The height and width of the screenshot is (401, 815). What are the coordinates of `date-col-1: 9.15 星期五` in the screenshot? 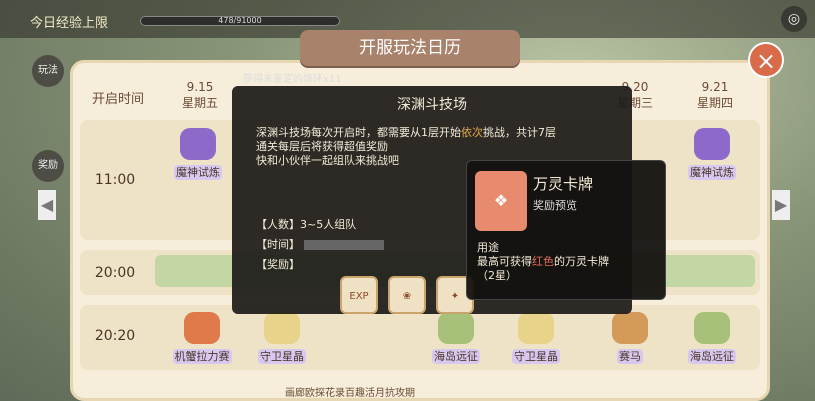 It's located at (200, 95).